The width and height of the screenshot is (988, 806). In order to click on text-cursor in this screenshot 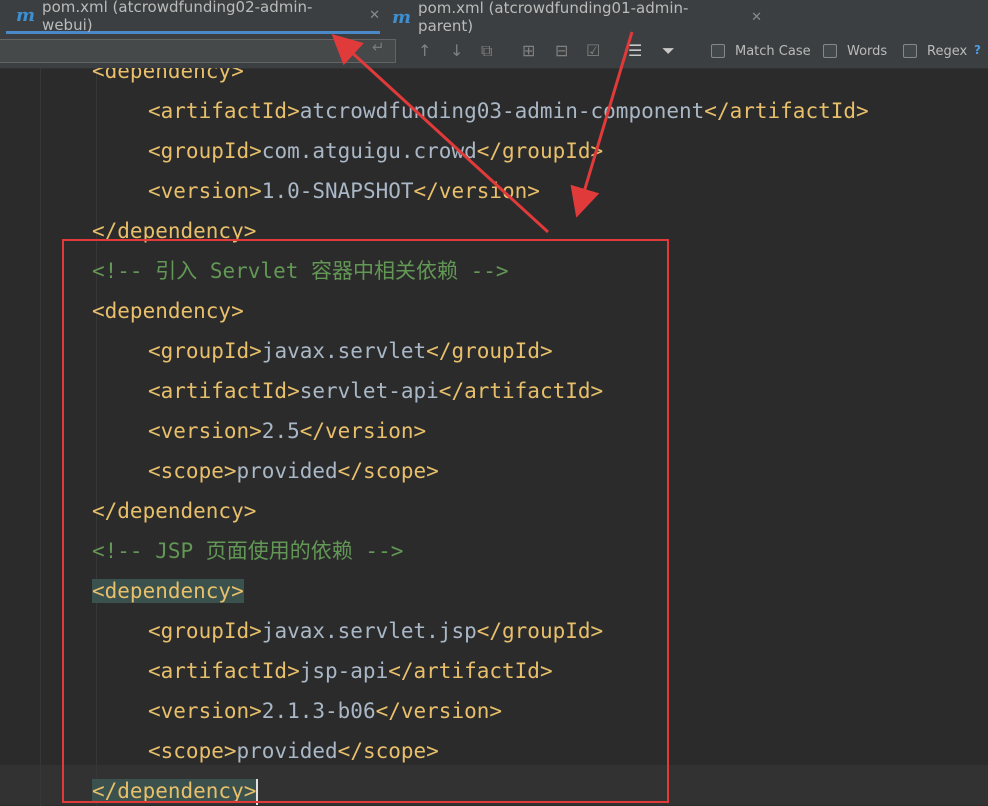, I will do `click(257, 792)`.